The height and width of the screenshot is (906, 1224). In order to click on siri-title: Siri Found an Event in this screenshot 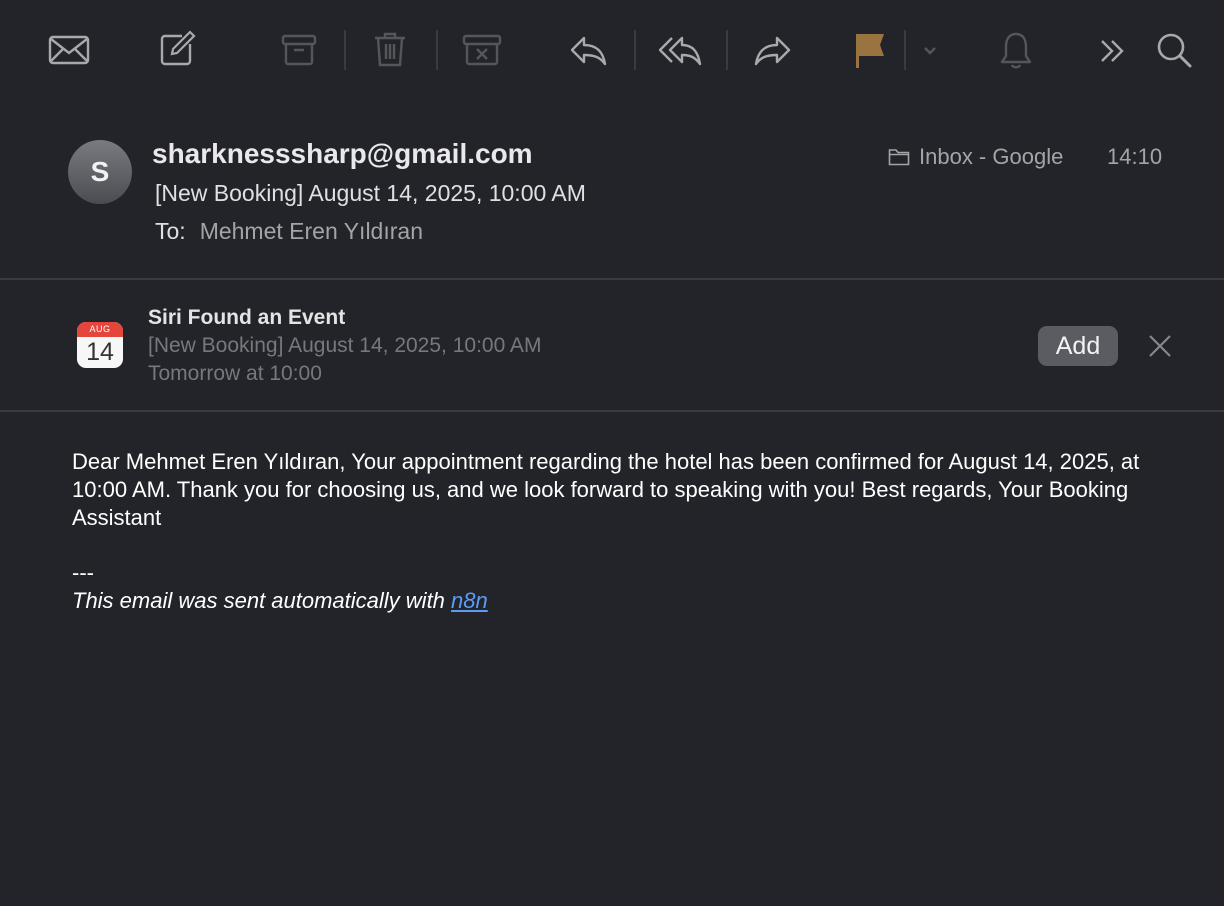, I will do `click(247, 317)`.